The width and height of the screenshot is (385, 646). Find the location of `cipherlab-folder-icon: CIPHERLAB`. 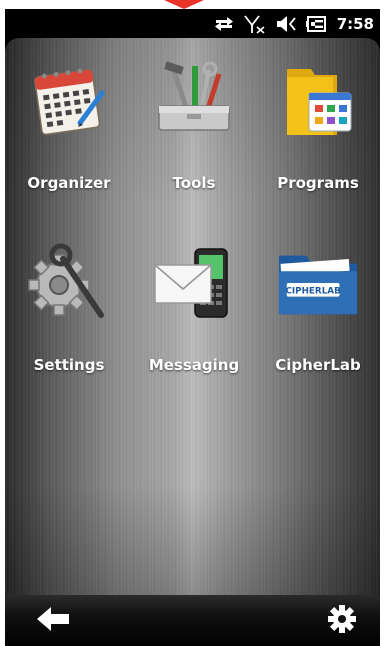

cipherlab-folder-icon: CIPHERLAB is located at coordinates (318, 283).